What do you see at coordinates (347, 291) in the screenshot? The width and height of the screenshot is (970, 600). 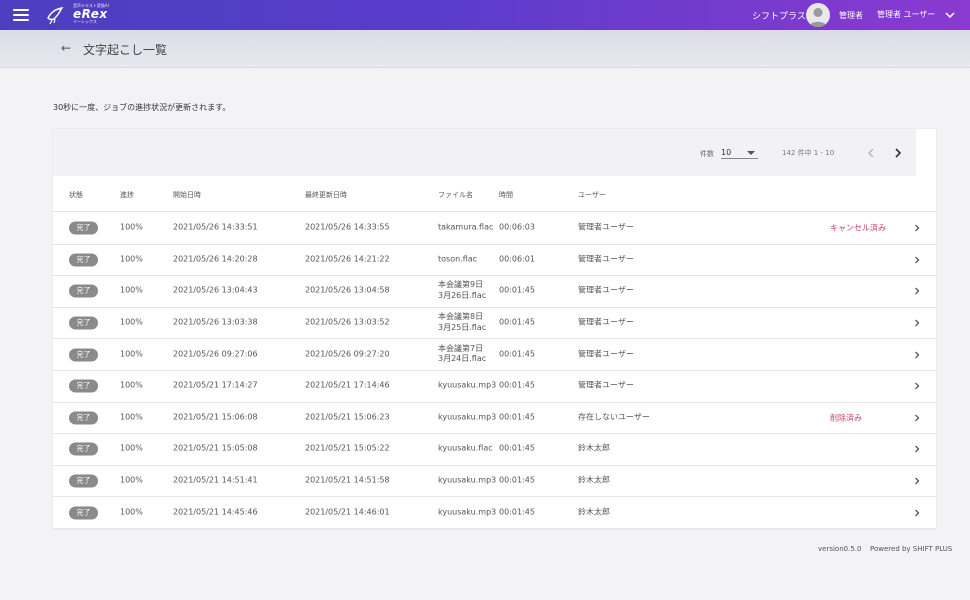 I see `cell-updated-time: 2021/05/26 13:04:58` at bounding box center [347, 291].